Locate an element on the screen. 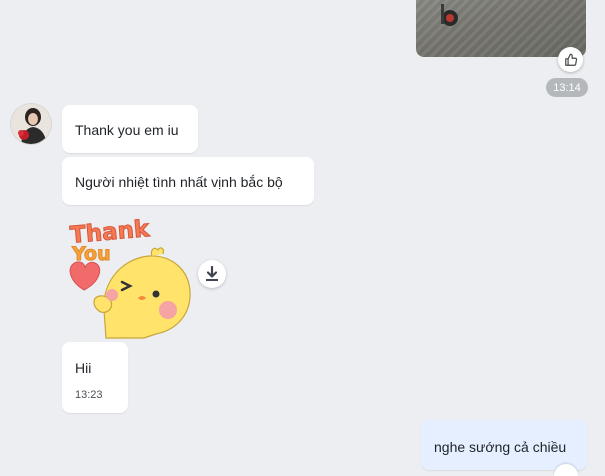 Image resolution: width=605 pixels, height=476 pixels. avatar-image is located at coordinates (31, 124).